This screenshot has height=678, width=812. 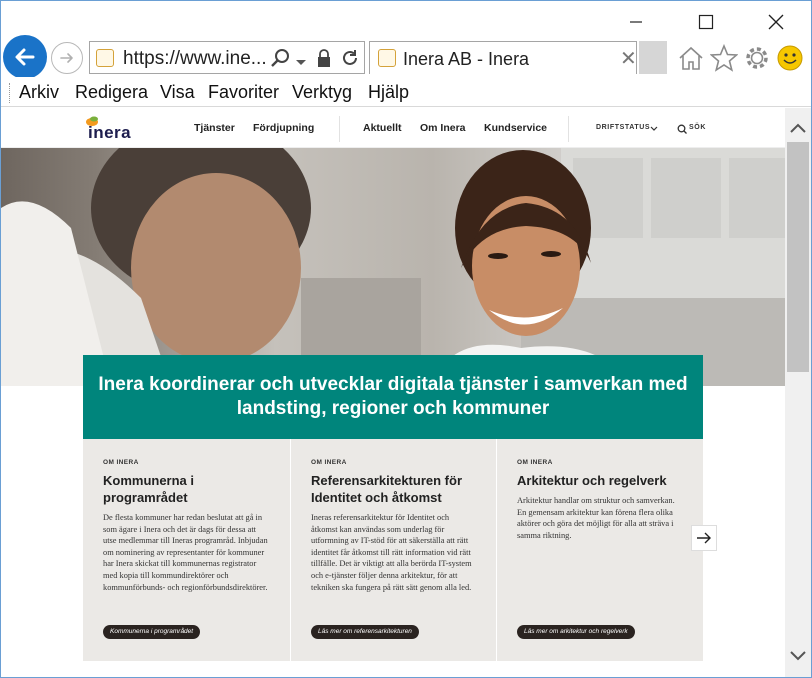 I want to click on new-tab-button, so click(x=653, y=57).